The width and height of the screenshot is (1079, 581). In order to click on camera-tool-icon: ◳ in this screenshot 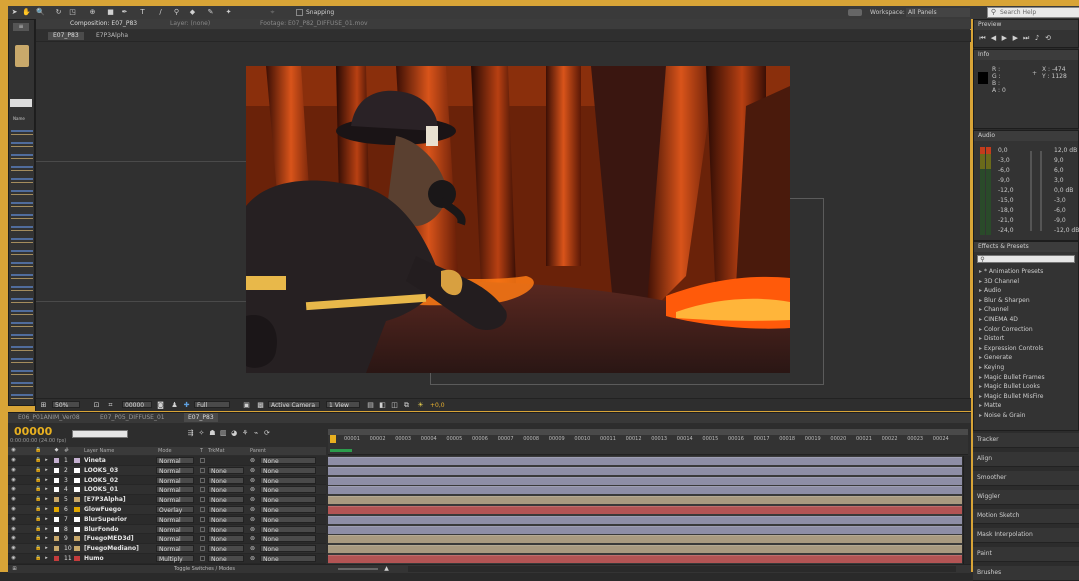, I will do `click(72, 12)`.